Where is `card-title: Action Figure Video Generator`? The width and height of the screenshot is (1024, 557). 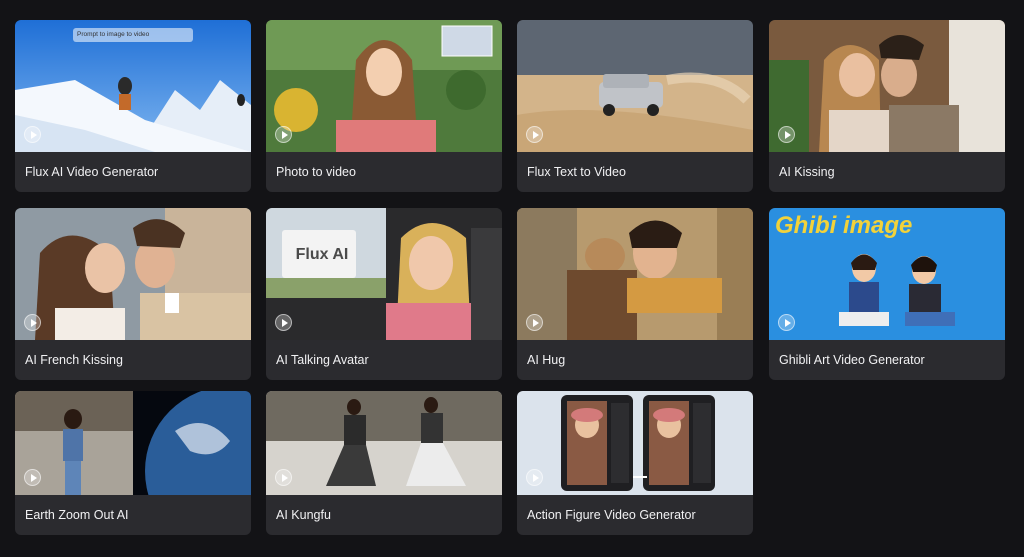
card-title: Action Figure Video Generator is located at coordinates (611, 515).